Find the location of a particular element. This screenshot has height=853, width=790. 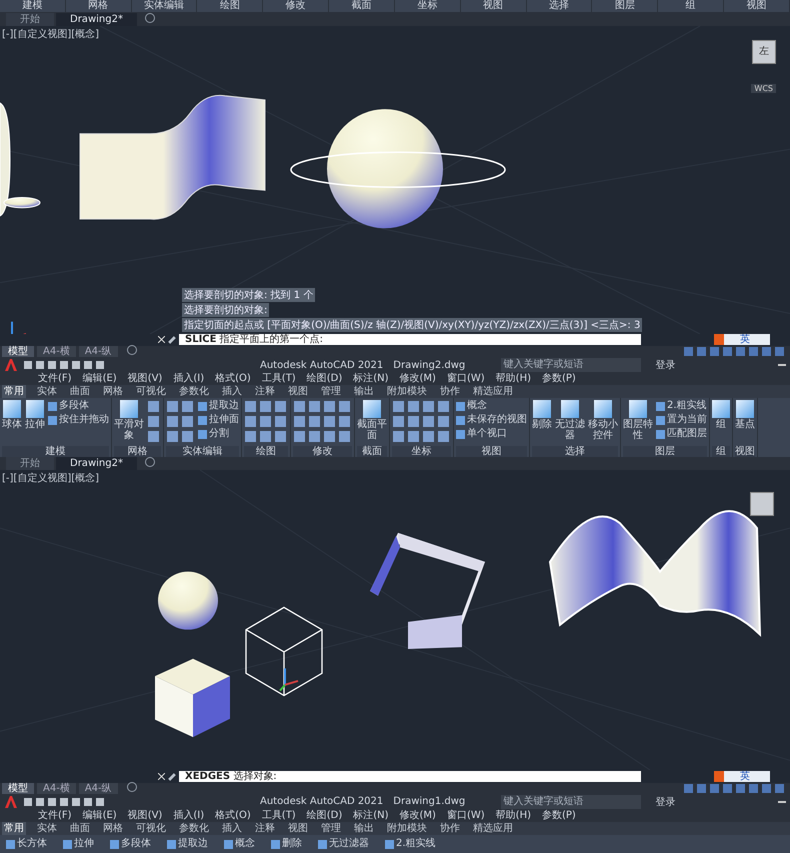

wrench-icon is located at coordinates (172, 776).